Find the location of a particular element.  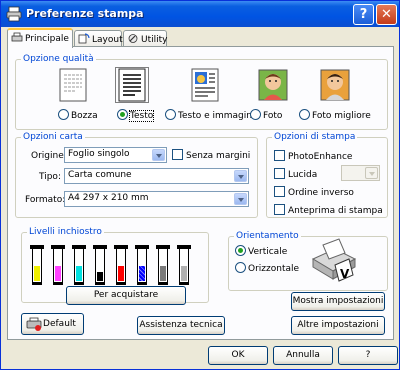

printer-reset-icon is located at coordinates (34, 324).